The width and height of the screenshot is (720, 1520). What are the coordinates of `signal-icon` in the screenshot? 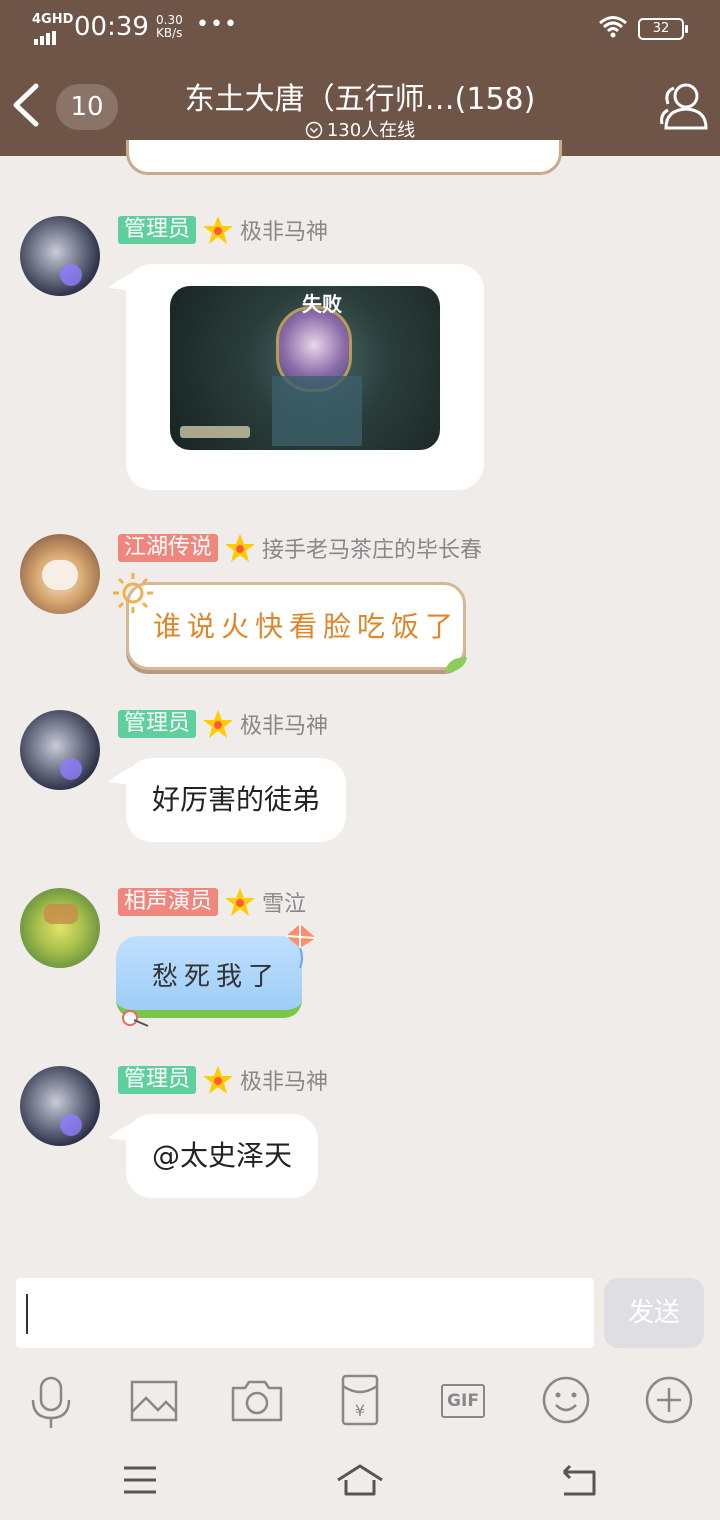 It's located at (46, 35).